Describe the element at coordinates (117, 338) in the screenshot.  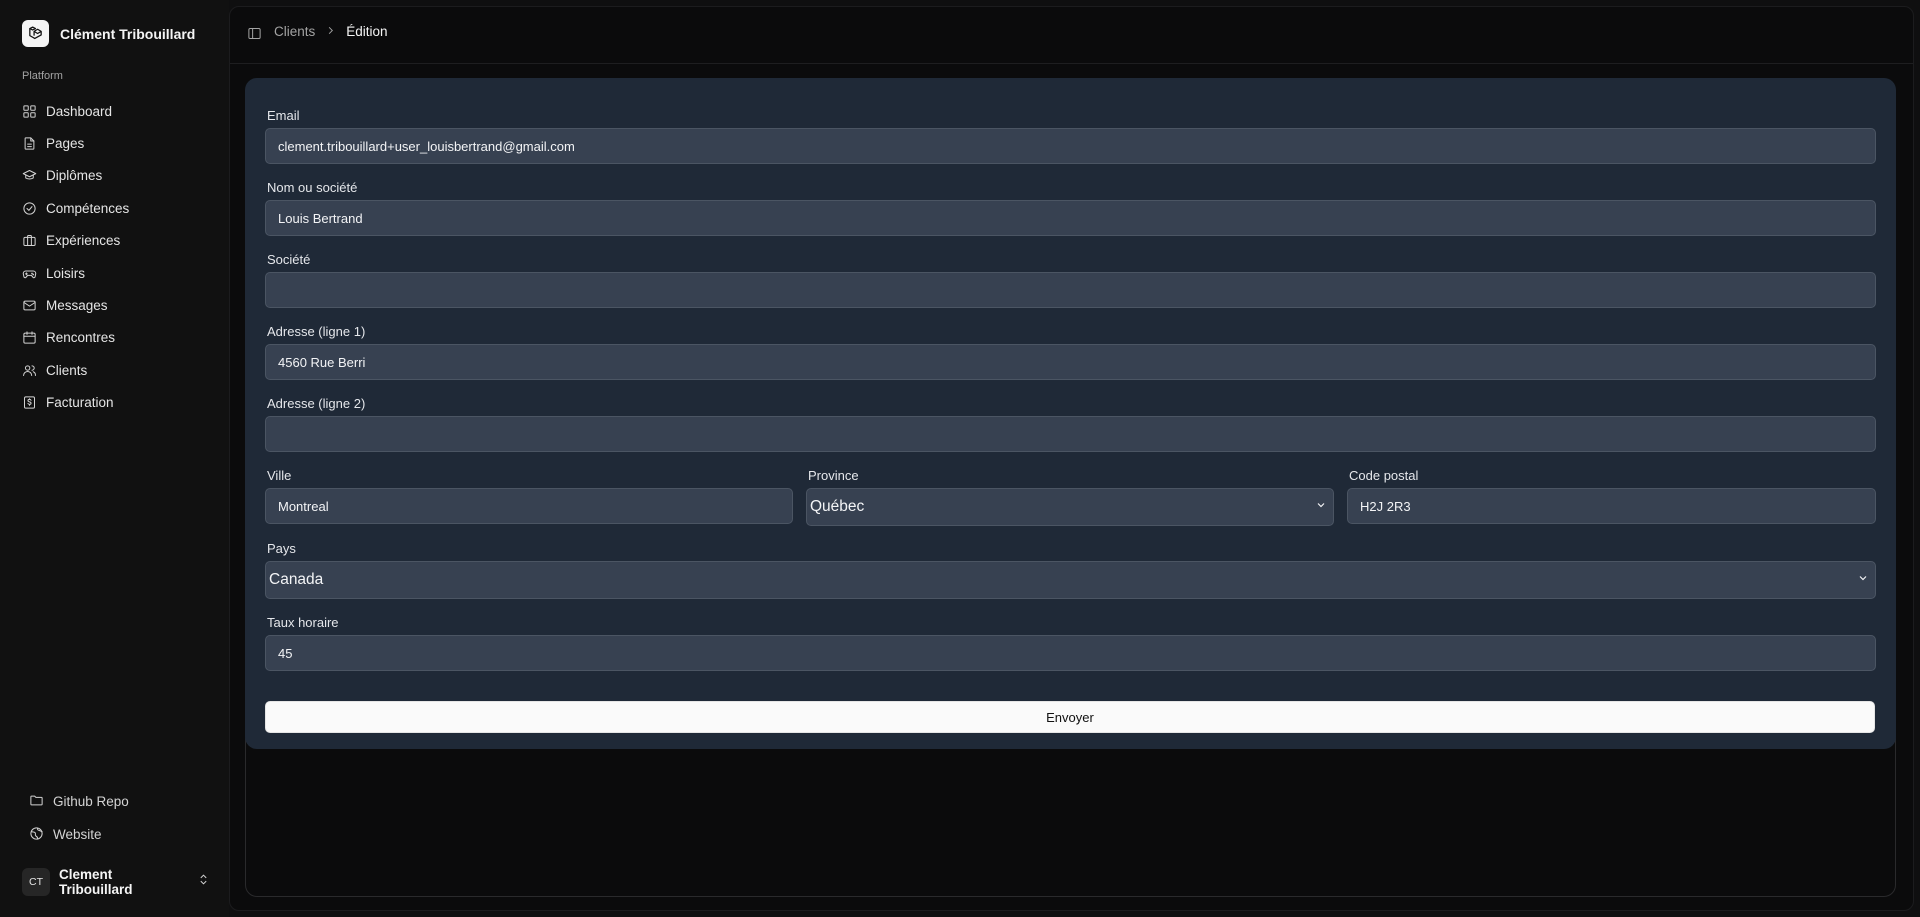
I see `sidebar-item-rencontres: Rencontres` at that location.